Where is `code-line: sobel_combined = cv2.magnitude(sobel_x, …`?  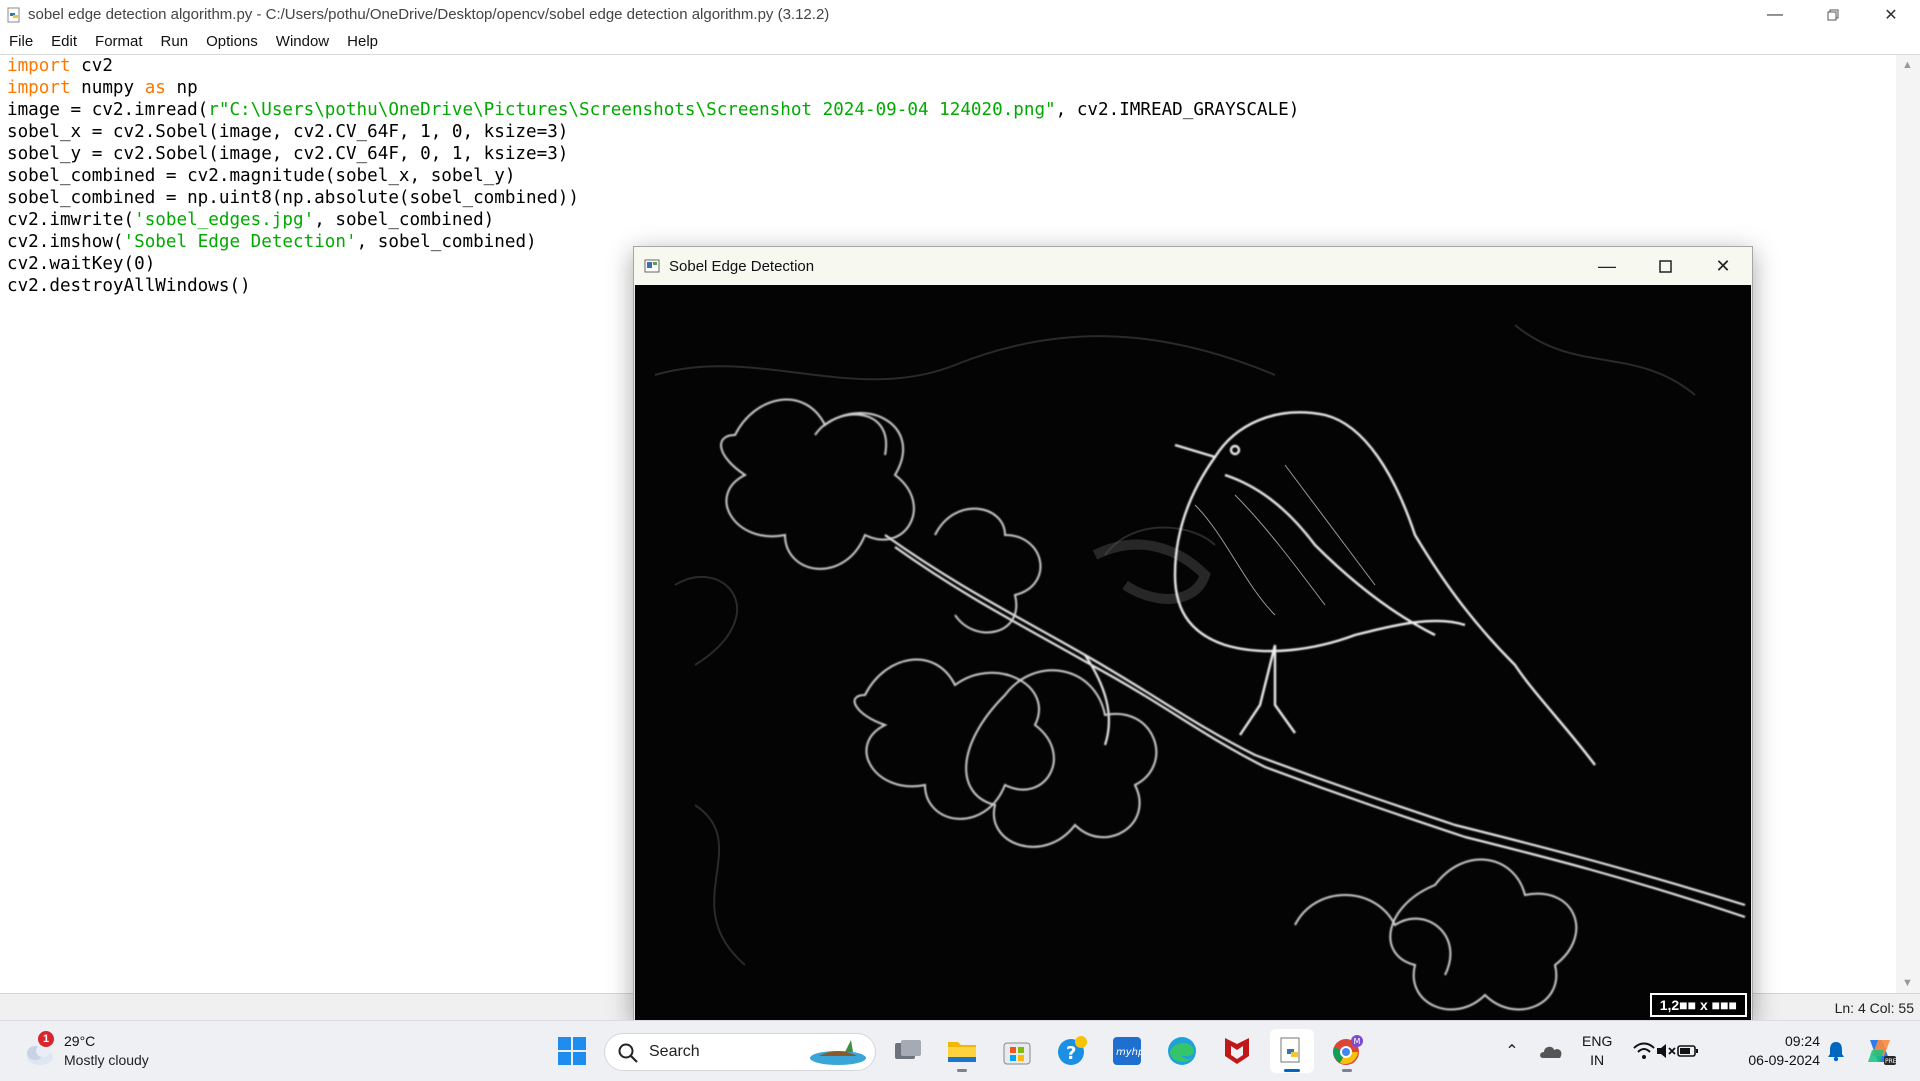 code-line: sobel_combined = cv2.magnitude(sobel_x, … is located at coordinates (951, 176).